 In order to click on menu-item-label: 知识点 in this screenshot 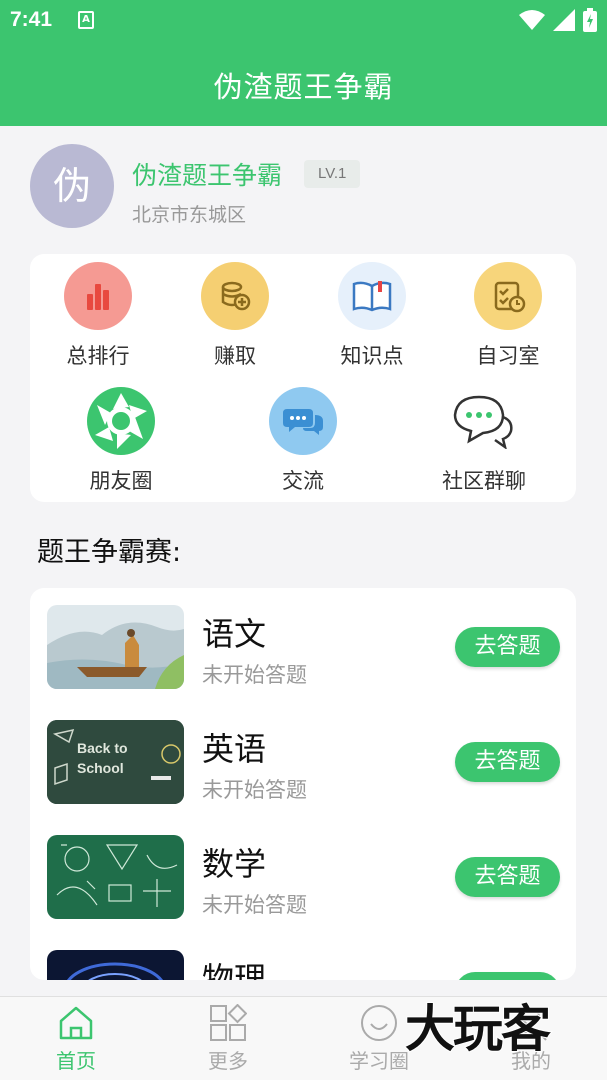, I will do `click(372, 356)`.